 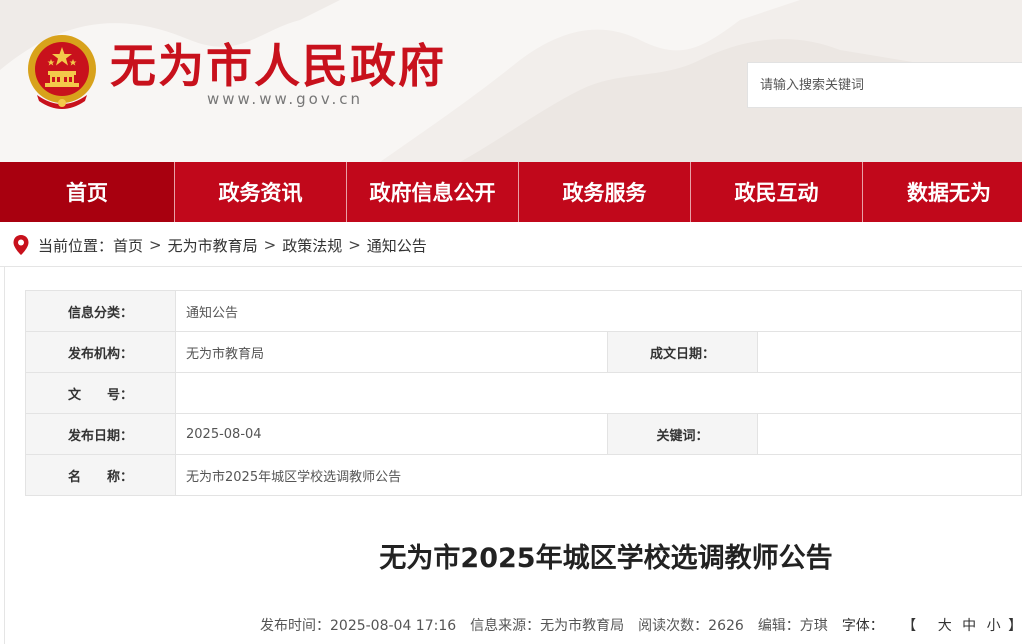 What do you see at coordinates (777, 192) in the screenshot?
I see `nav-item-interaction: 政民互动` at bounding box center [777, 192].